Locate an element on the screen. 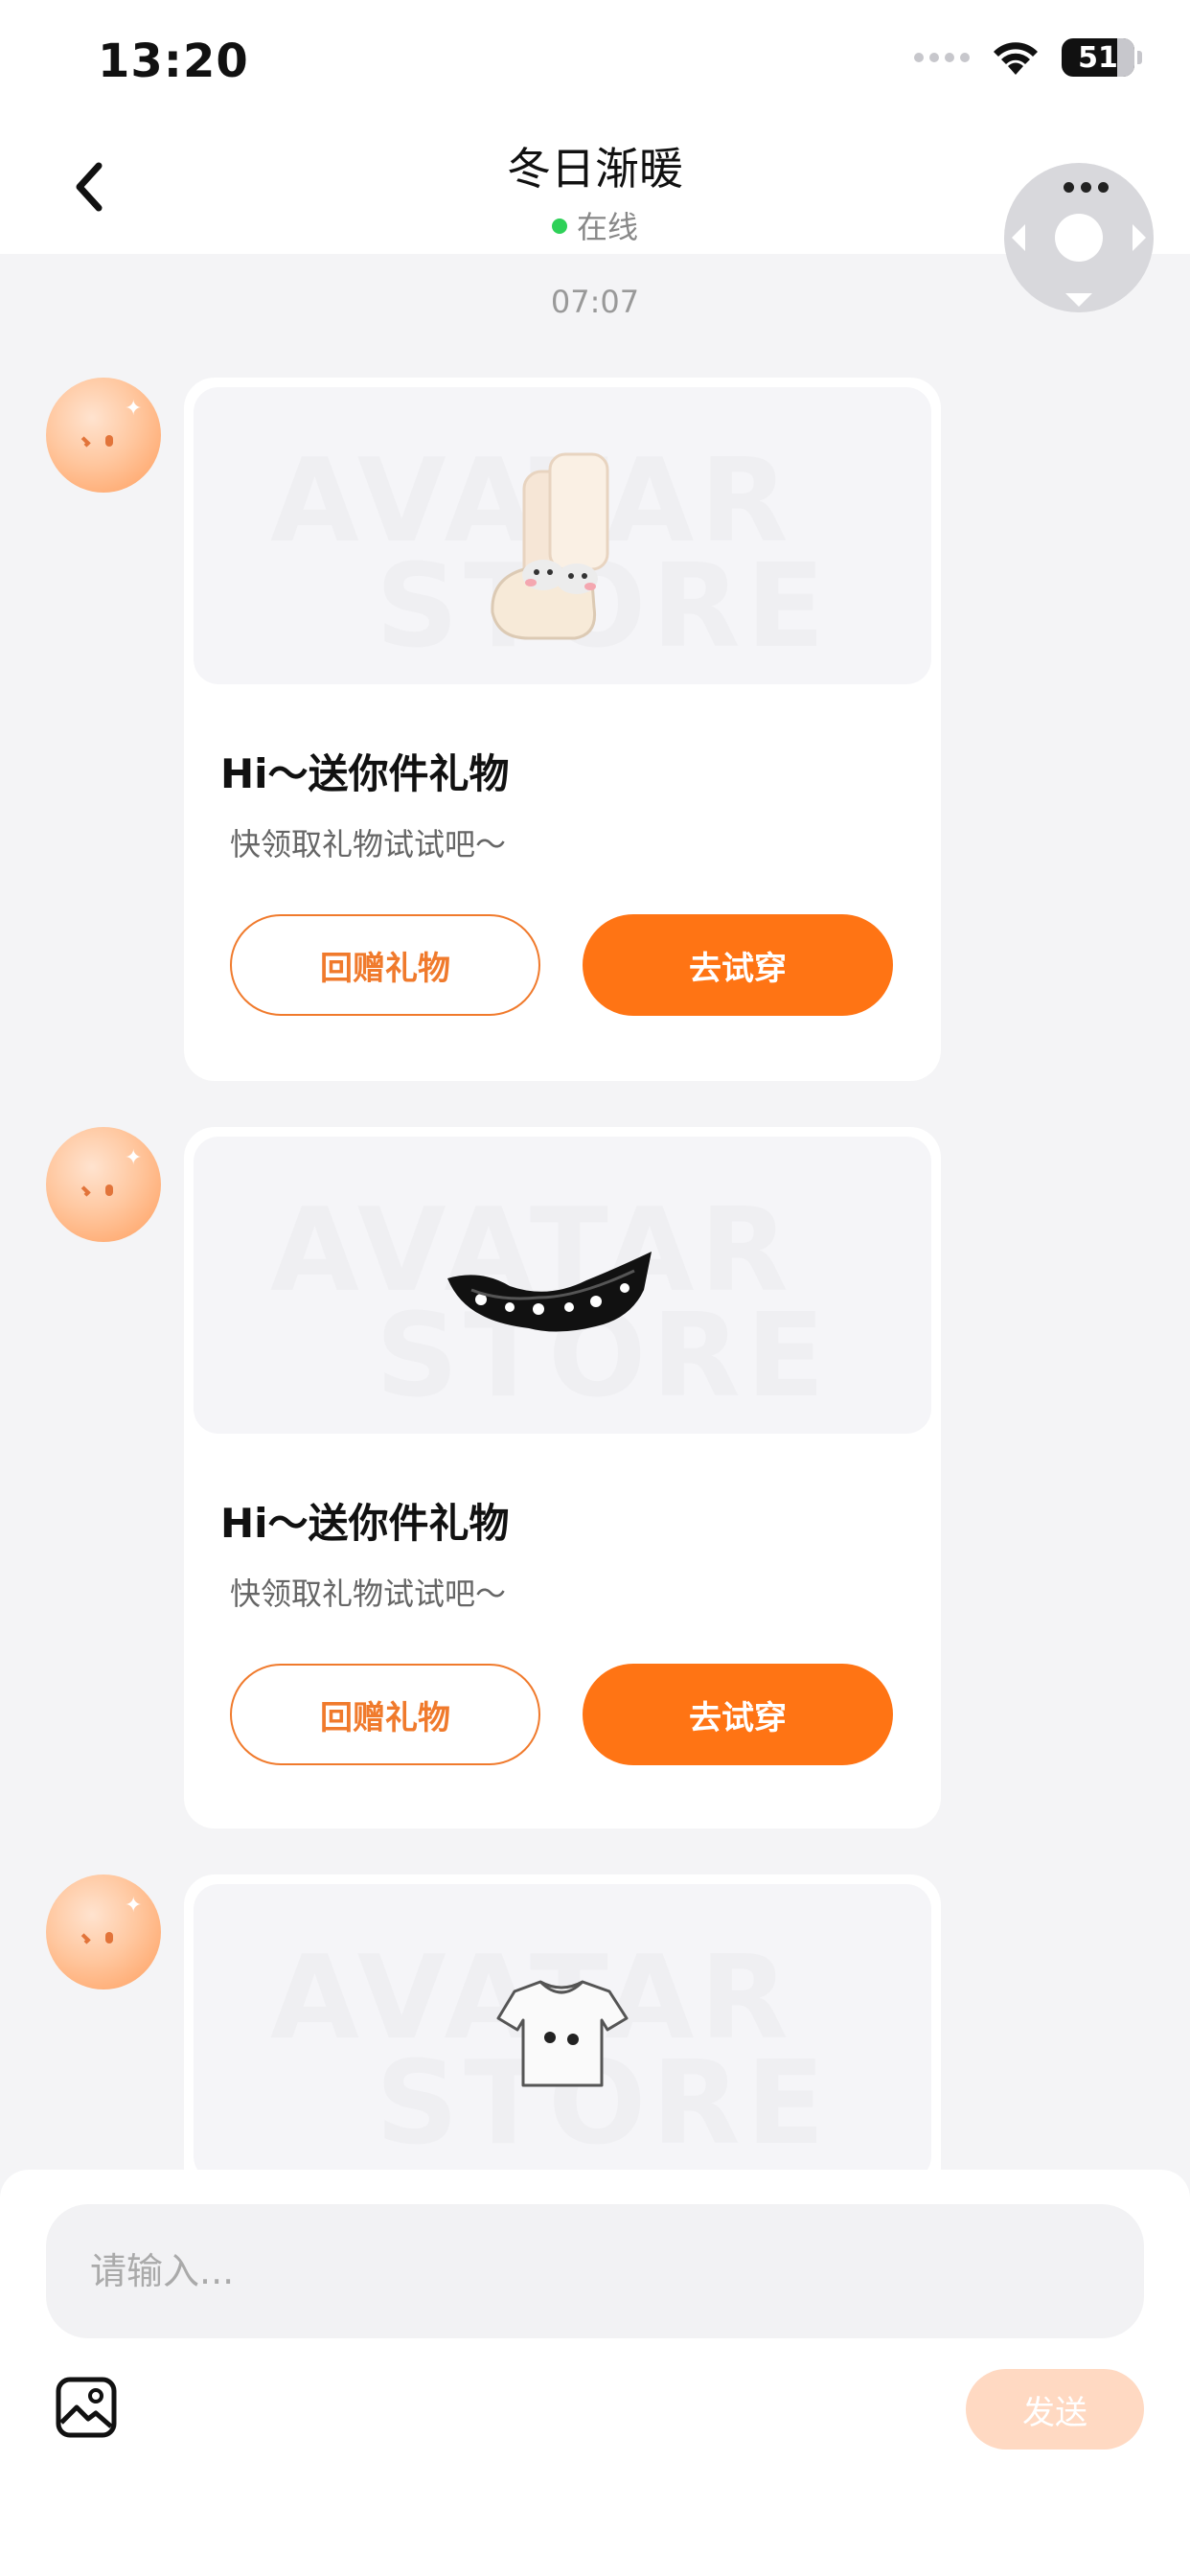  arrow-right-icon is located at coordinates (1139, 237).